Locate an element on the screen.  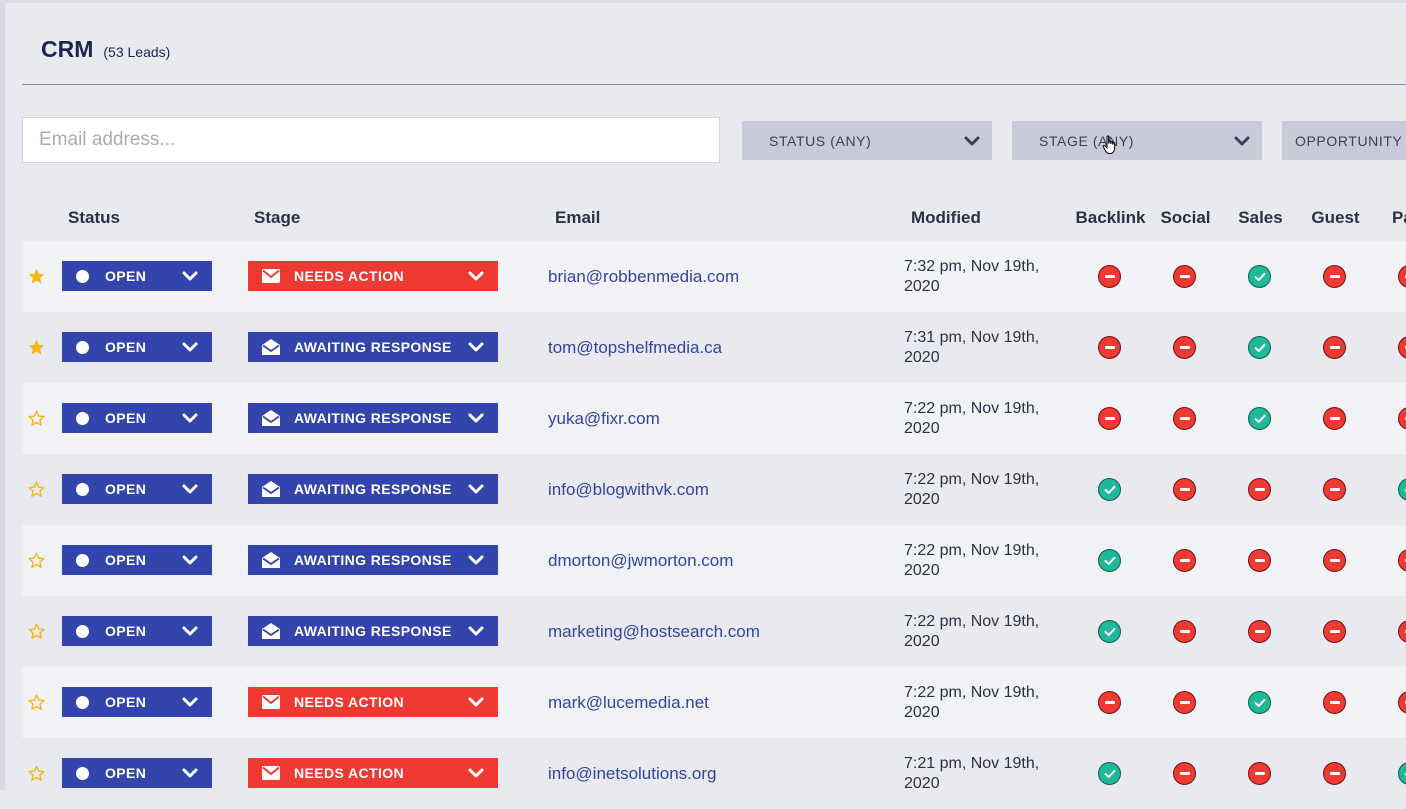
lead-email-link: mark@lucemedia.net is located at coordinates (628, 703).